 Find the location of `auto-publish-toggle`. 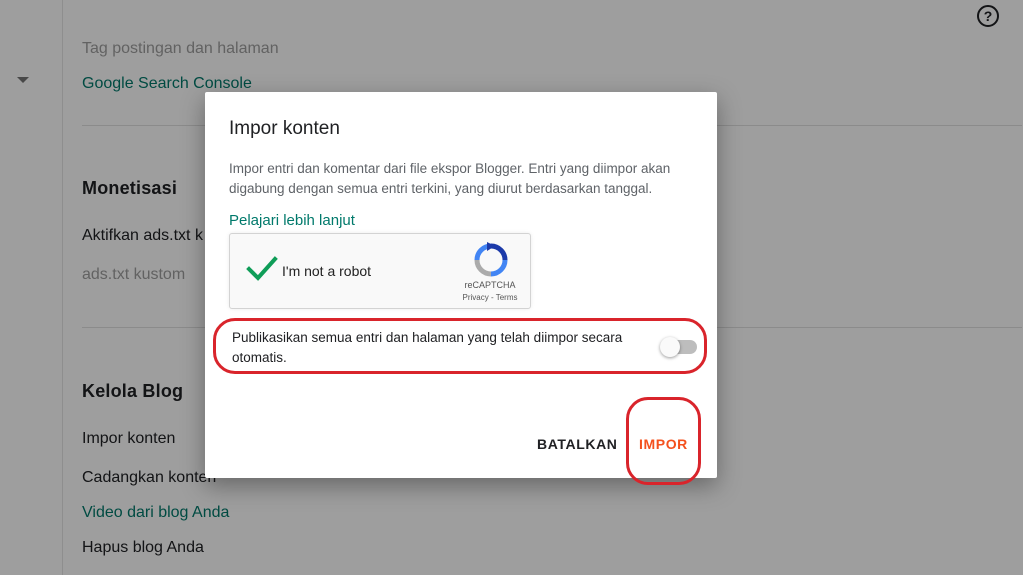

auto-publish-toggle is located at coordinates (678, 347).